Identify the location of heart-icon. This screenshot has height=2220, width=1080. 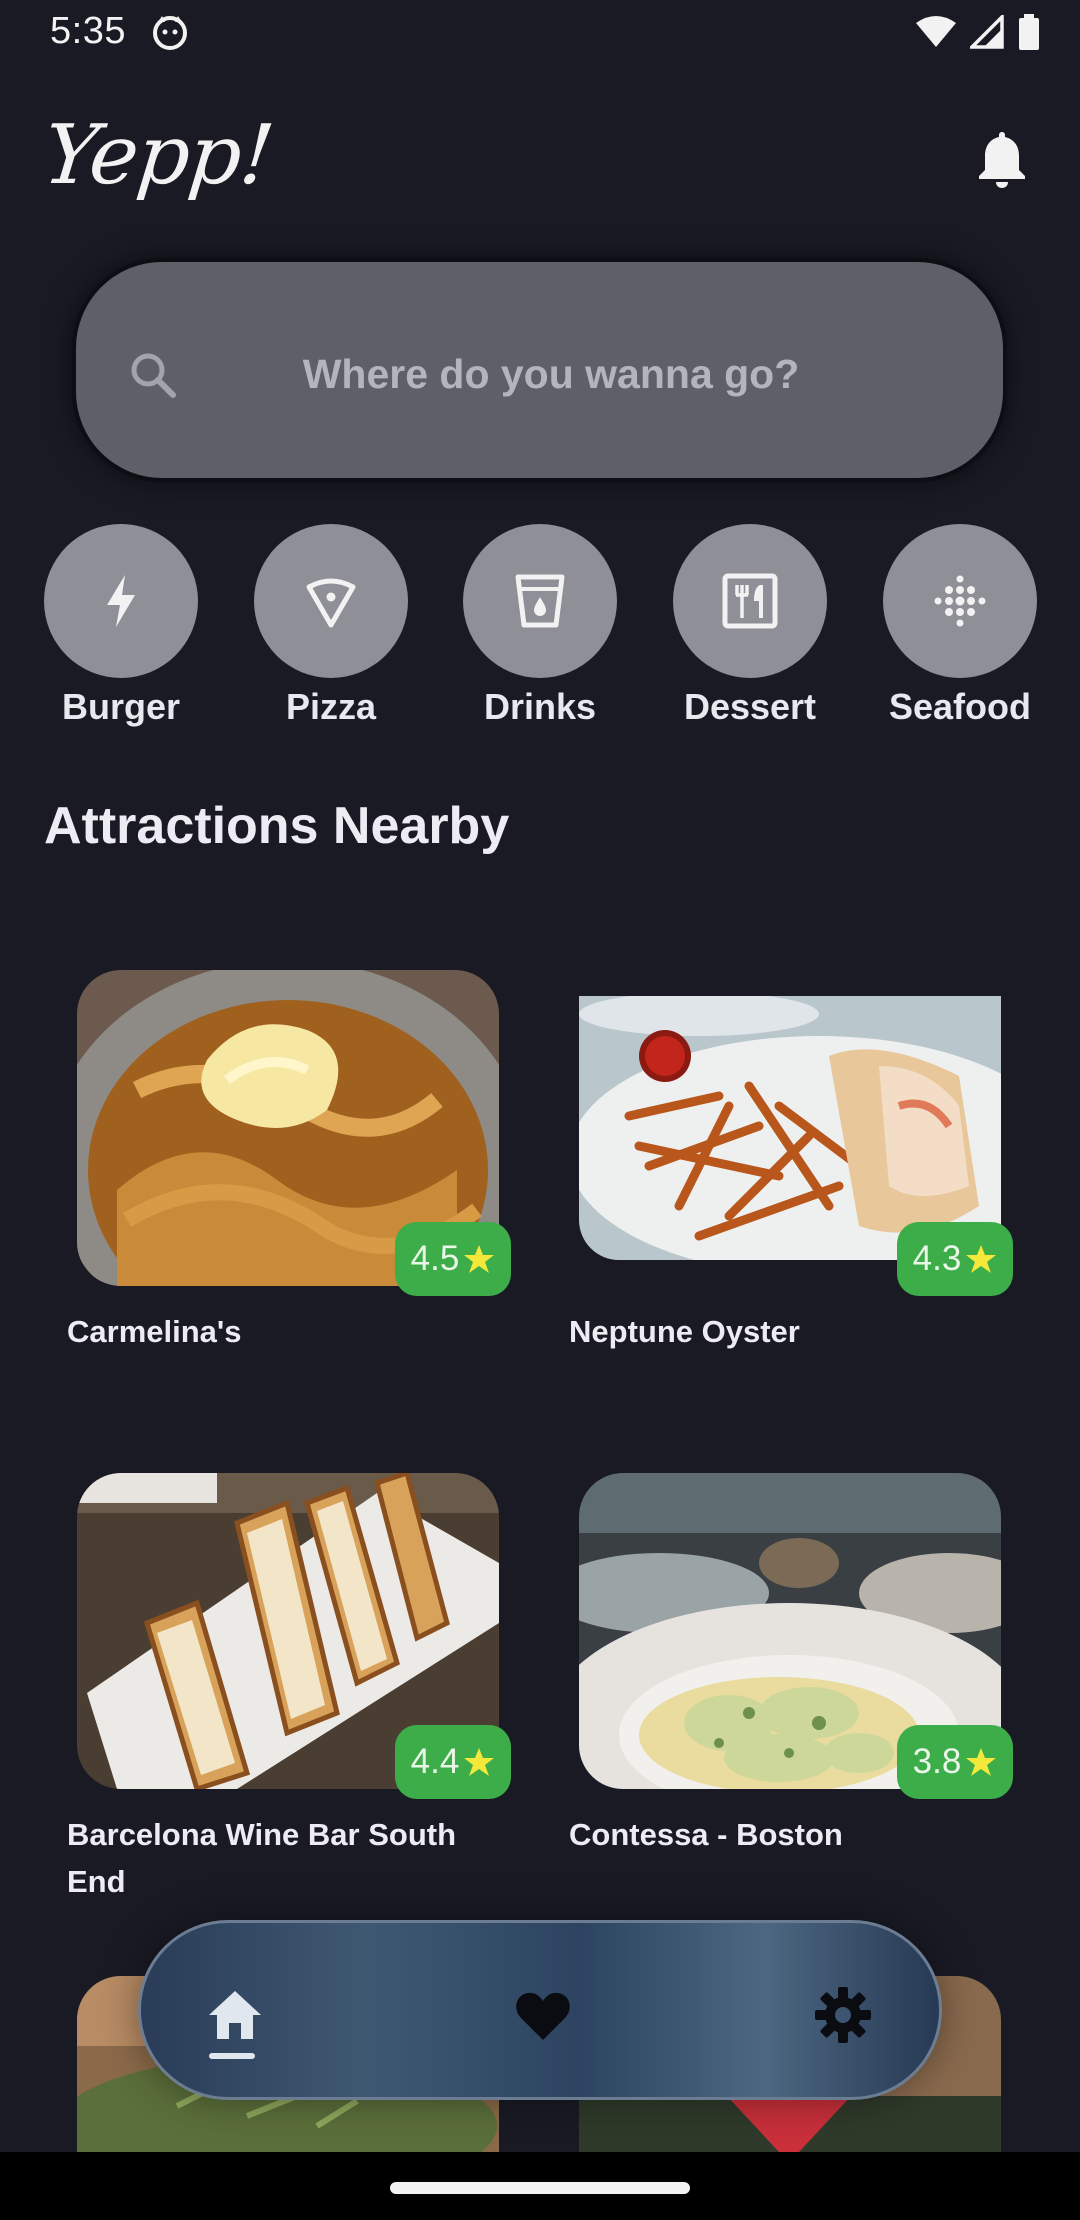
(543, 2015).